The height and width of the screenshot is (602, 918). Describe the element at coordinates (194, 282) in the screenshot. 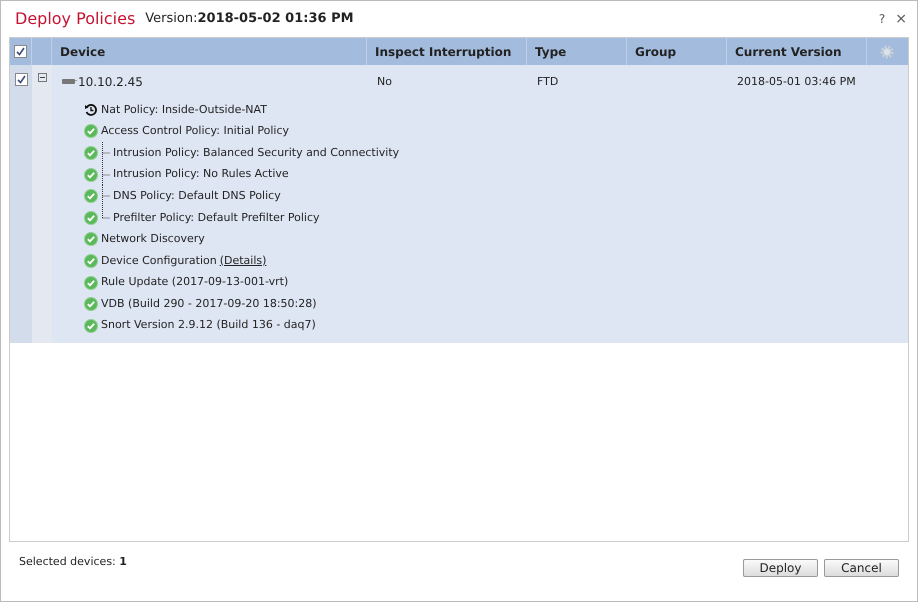

I see `policy-label: Rule Update (2017-09-13-001-vrt)` at that location.